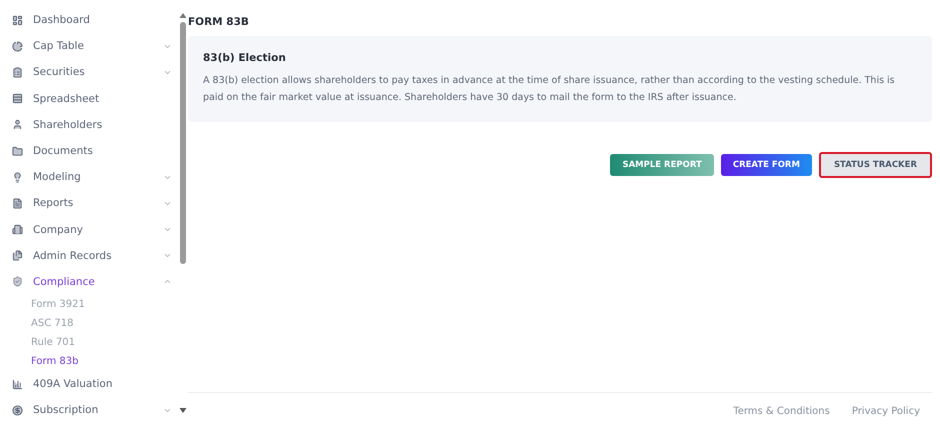 This screenshot has width=940, height=430. What do you see at coordinates (95, 99) in the screenshot?
I see `sidebar-item: Spreadsheet` at bounding box center [95, 99].